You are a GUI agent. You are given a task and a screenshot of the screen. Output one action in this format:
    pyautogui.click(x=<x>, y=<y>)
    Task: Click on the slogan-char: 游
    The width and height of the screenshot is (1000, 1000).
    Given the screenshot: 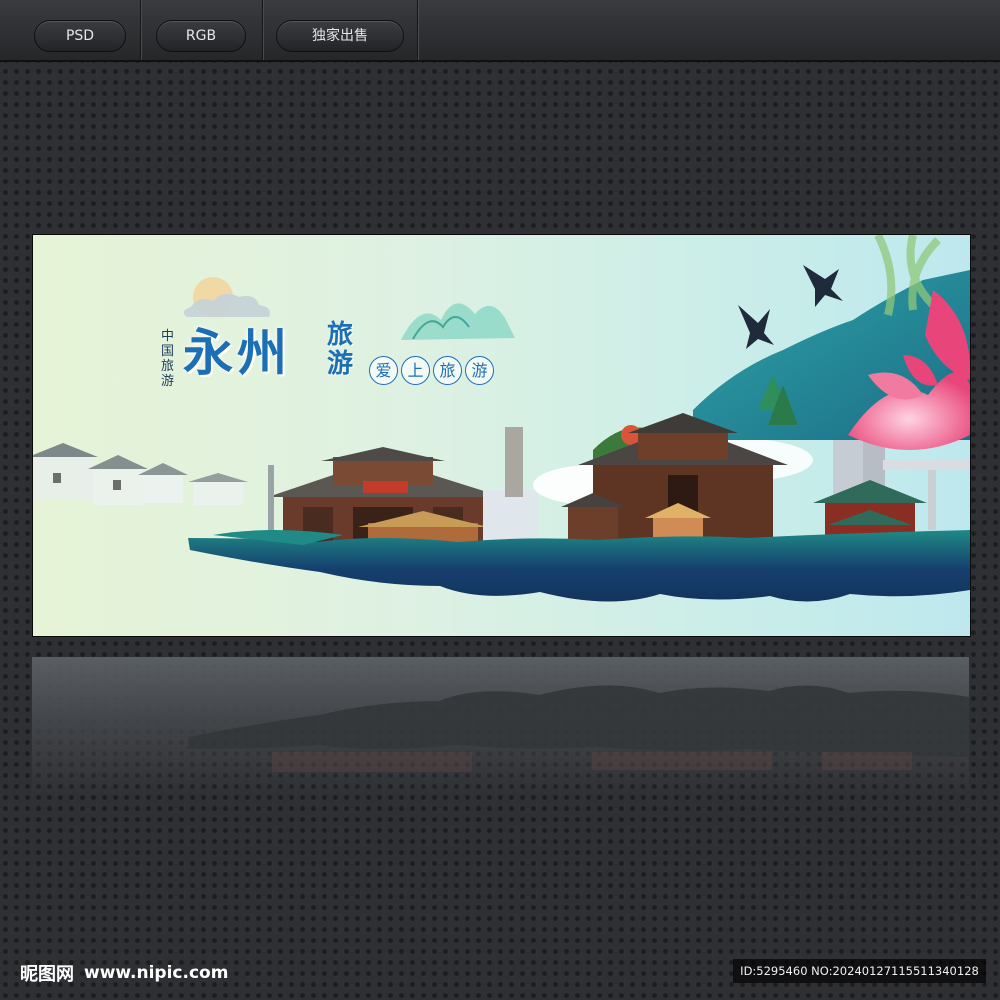 What is the action you would take?
    pyautogui.click(x=479, y=370)
    